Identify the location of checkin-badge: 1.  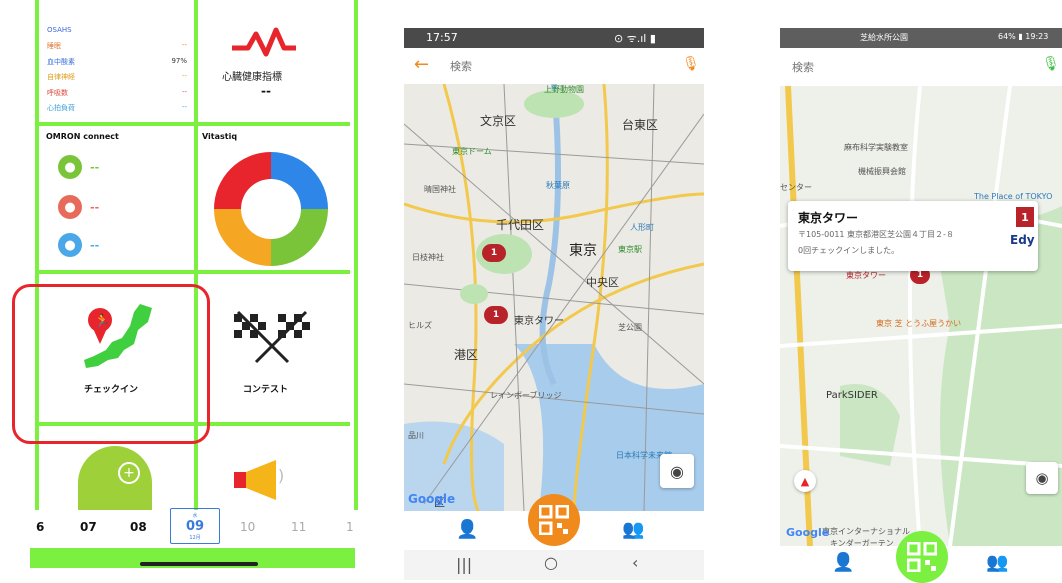
(1025, 217).